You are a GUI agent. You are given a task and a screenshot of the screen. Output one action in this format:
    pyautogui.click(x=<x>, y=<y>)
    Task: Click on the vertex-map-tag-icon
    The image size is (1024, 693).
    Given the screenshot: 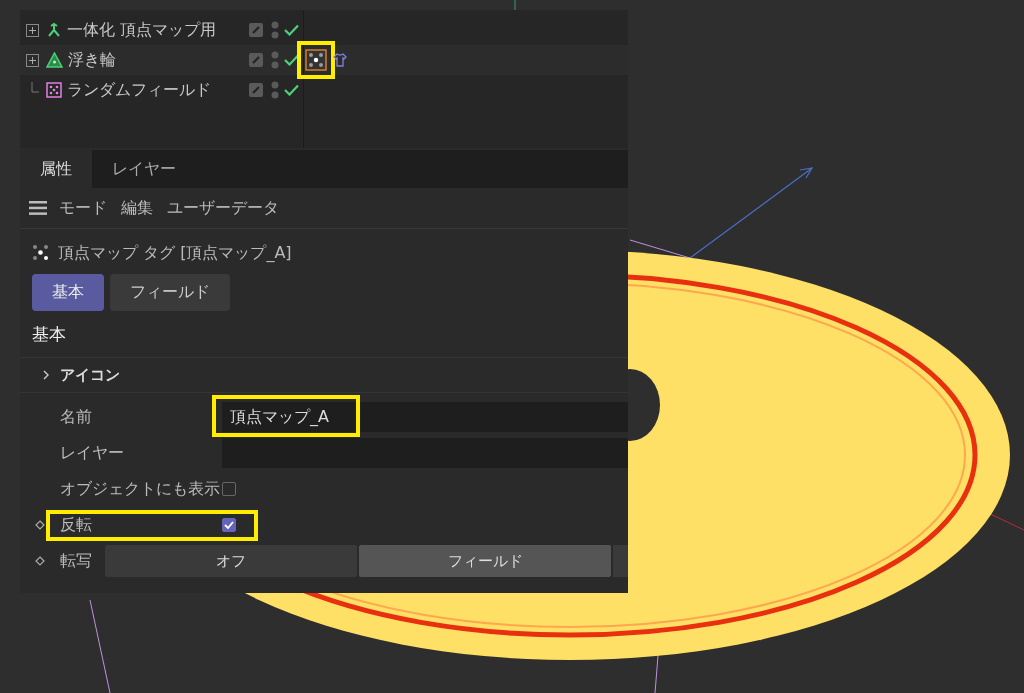 What is the action you would take?
    pyautogui.click(x=316, y=60)
    